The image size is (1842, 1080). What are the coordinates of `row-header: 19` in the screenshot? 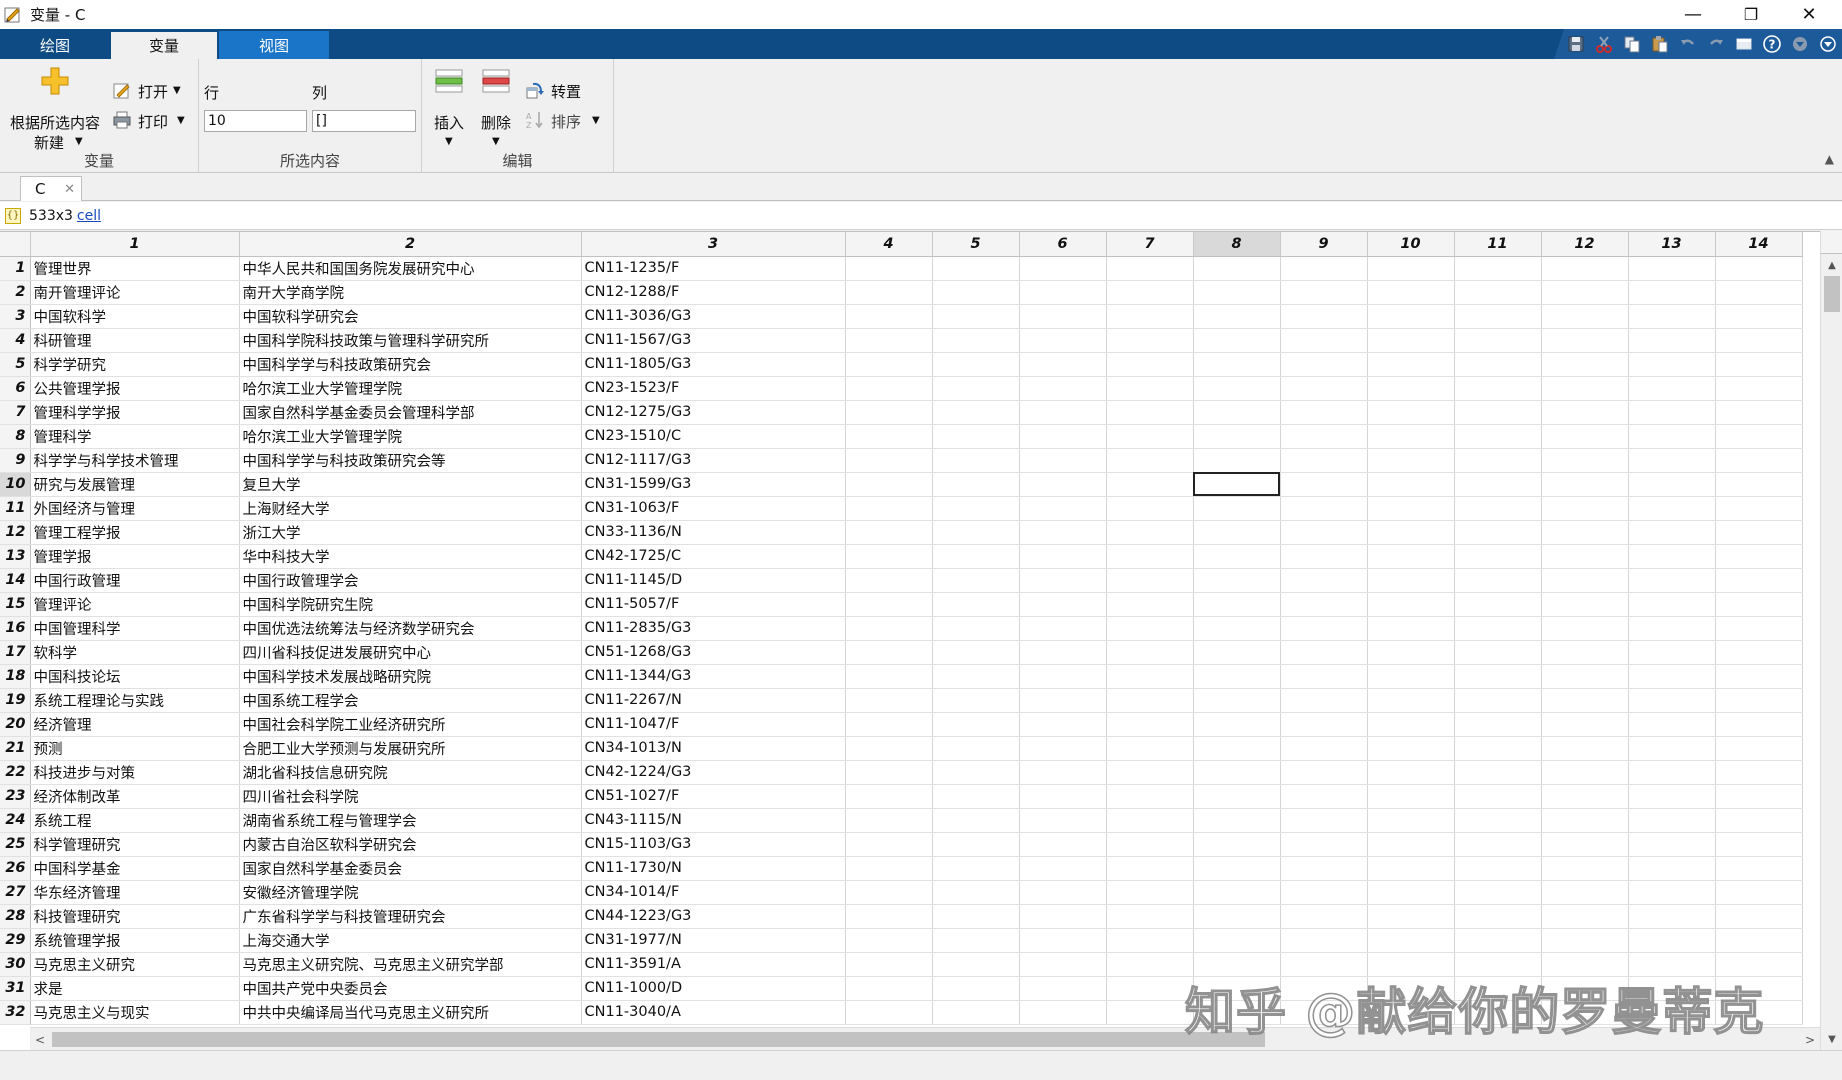 It's located at (15, 700).